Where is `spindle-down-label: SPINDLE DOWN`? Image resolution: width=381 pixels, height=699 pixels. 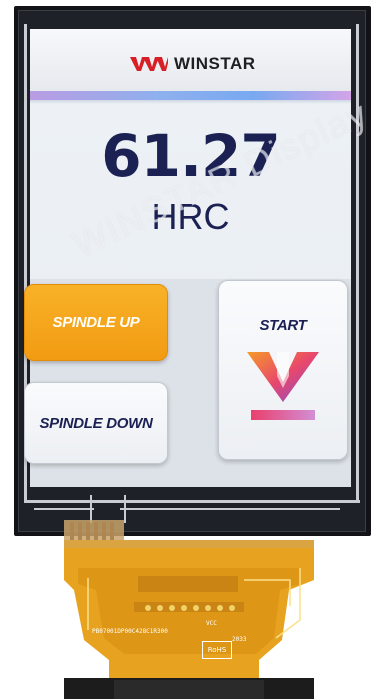
spindle-down-label: SPINDLE DOWN is located at coordinates (96, 423).